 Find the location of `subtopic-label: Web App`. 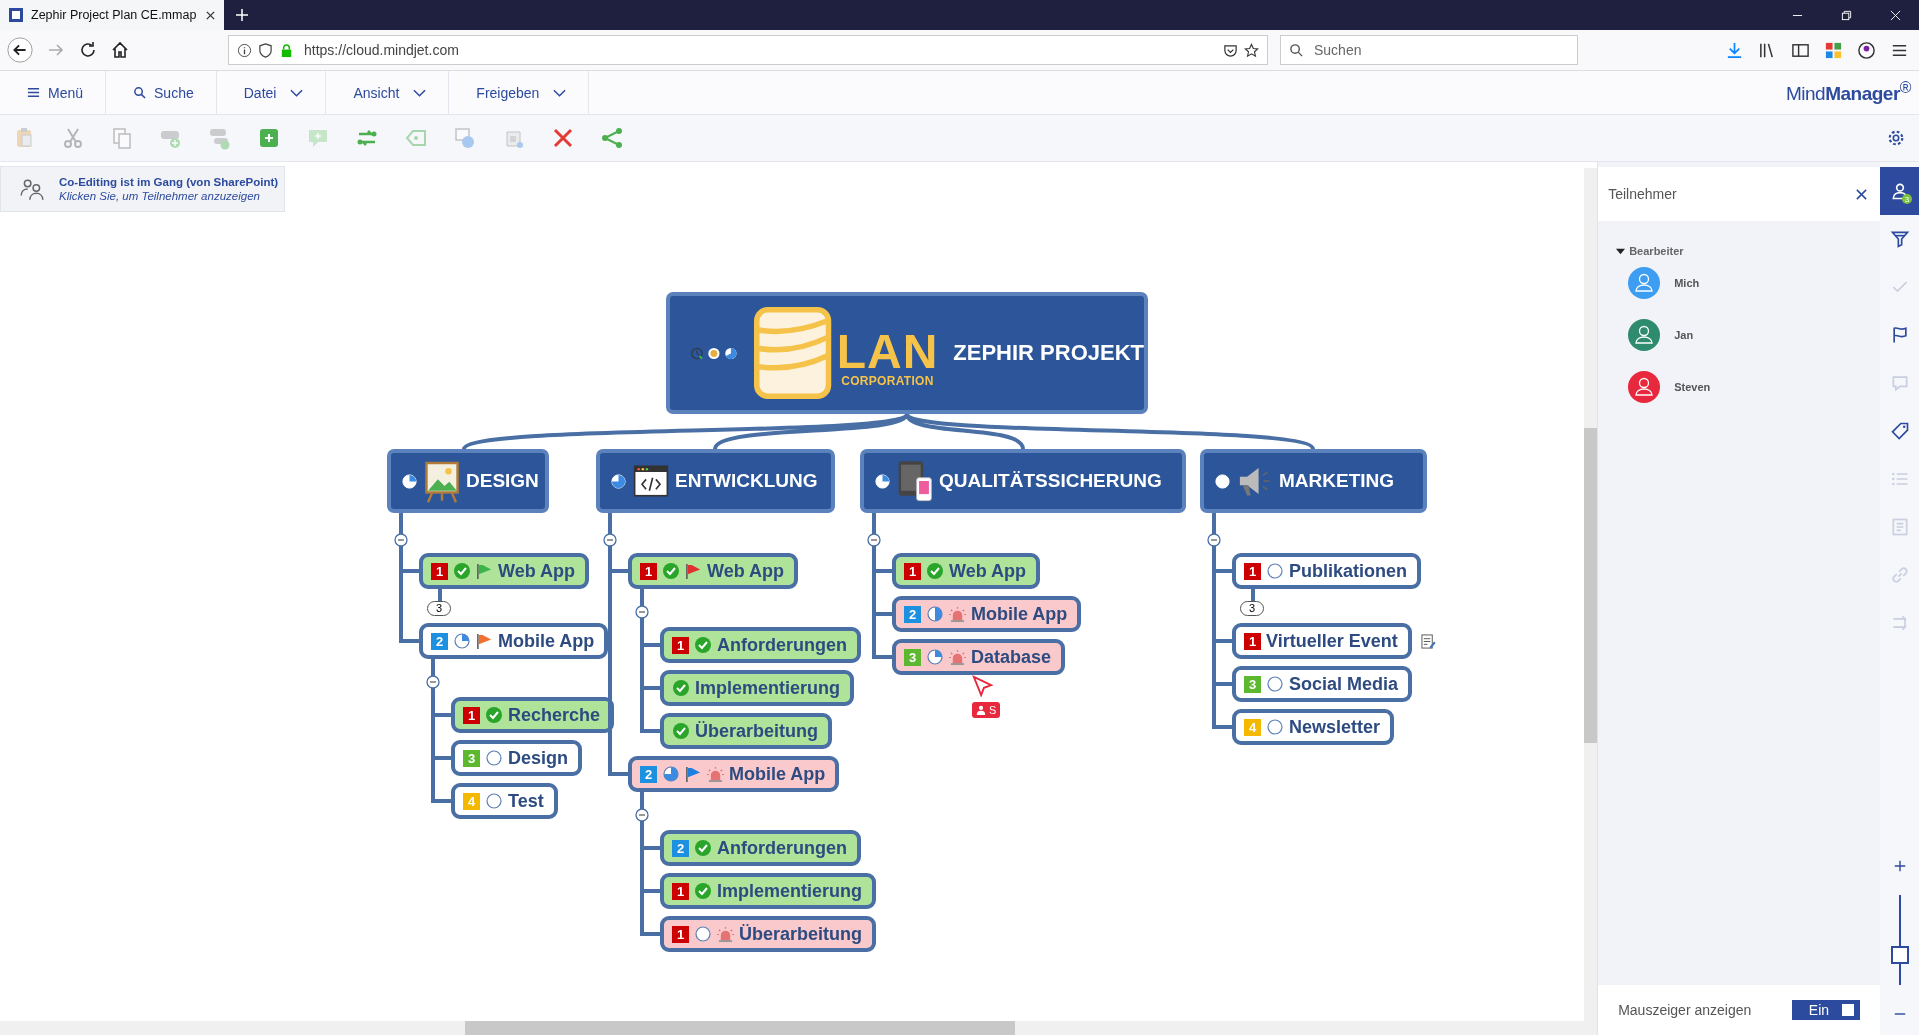

subtopic-label: Web App is located at coordinates (987, 571).